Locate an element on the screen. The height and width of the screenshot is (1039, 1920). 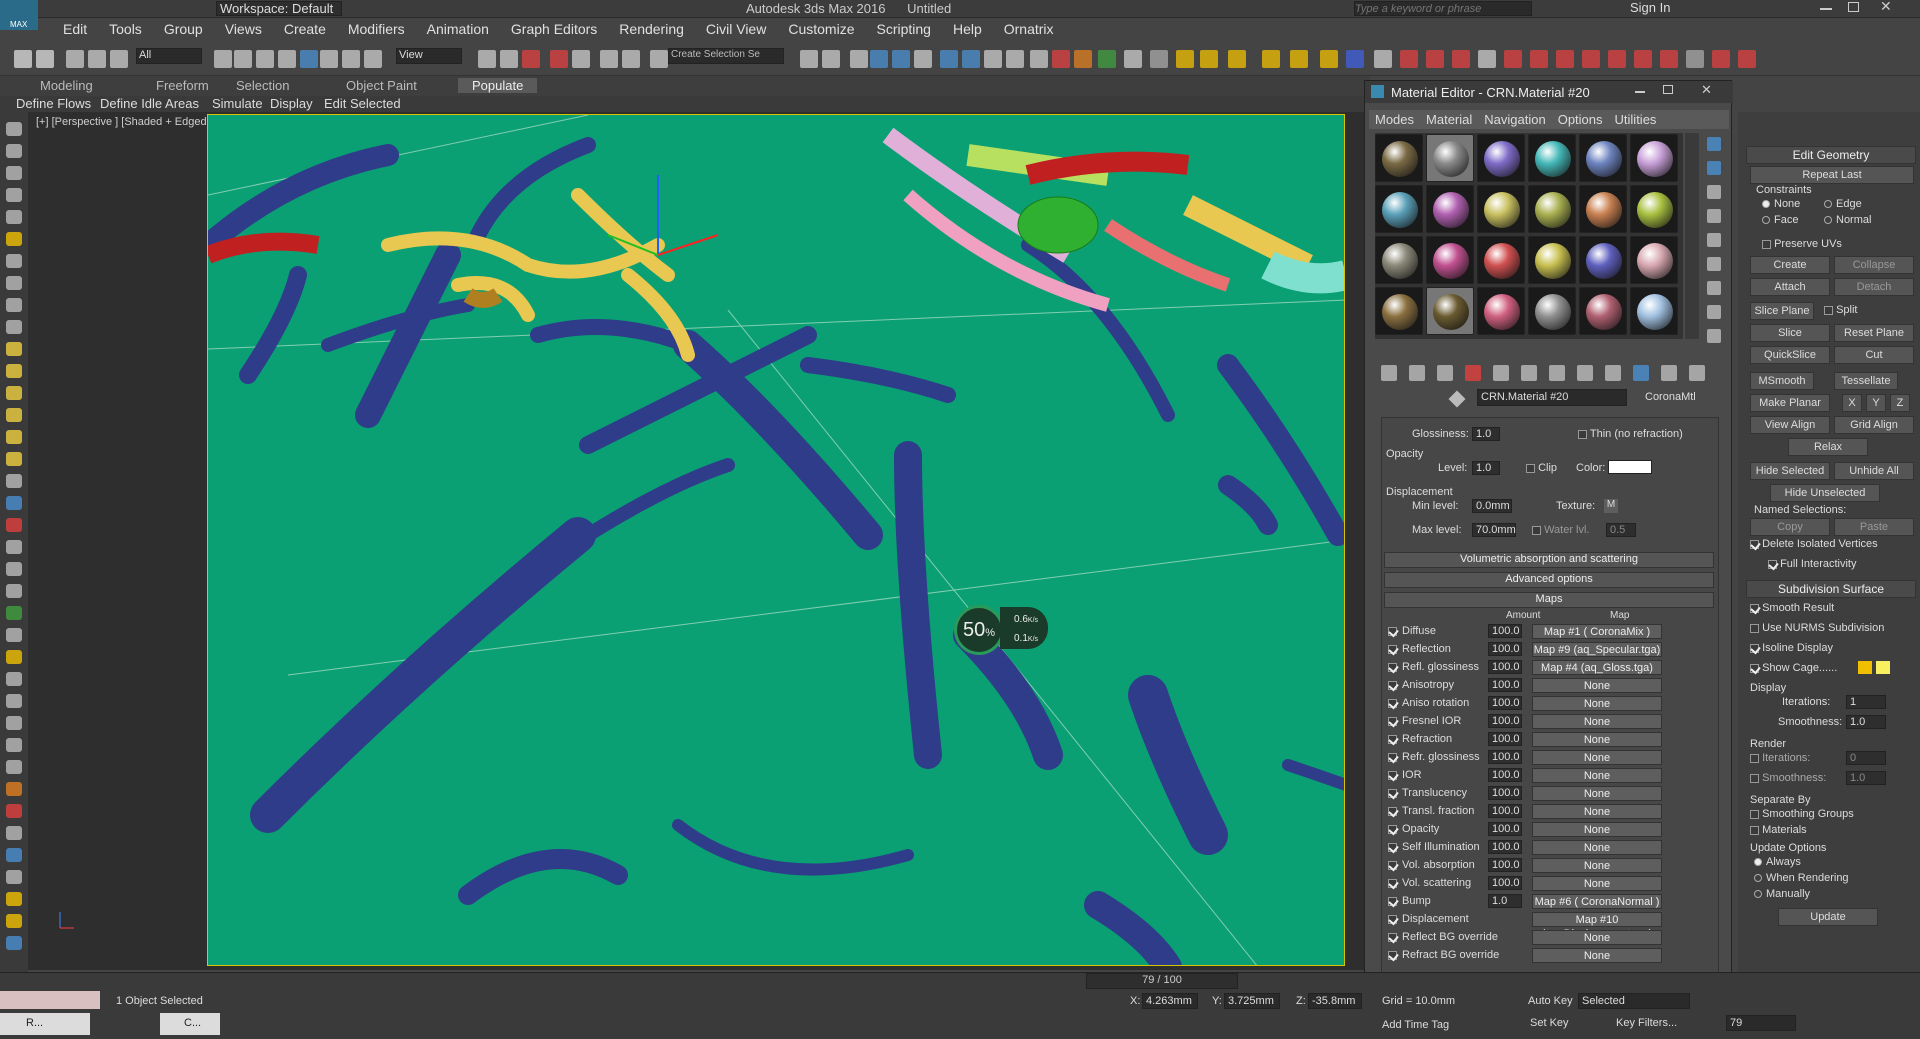
rollout-subdivision-surface: Subdivision Surface is located at coordinates (1831, 589).